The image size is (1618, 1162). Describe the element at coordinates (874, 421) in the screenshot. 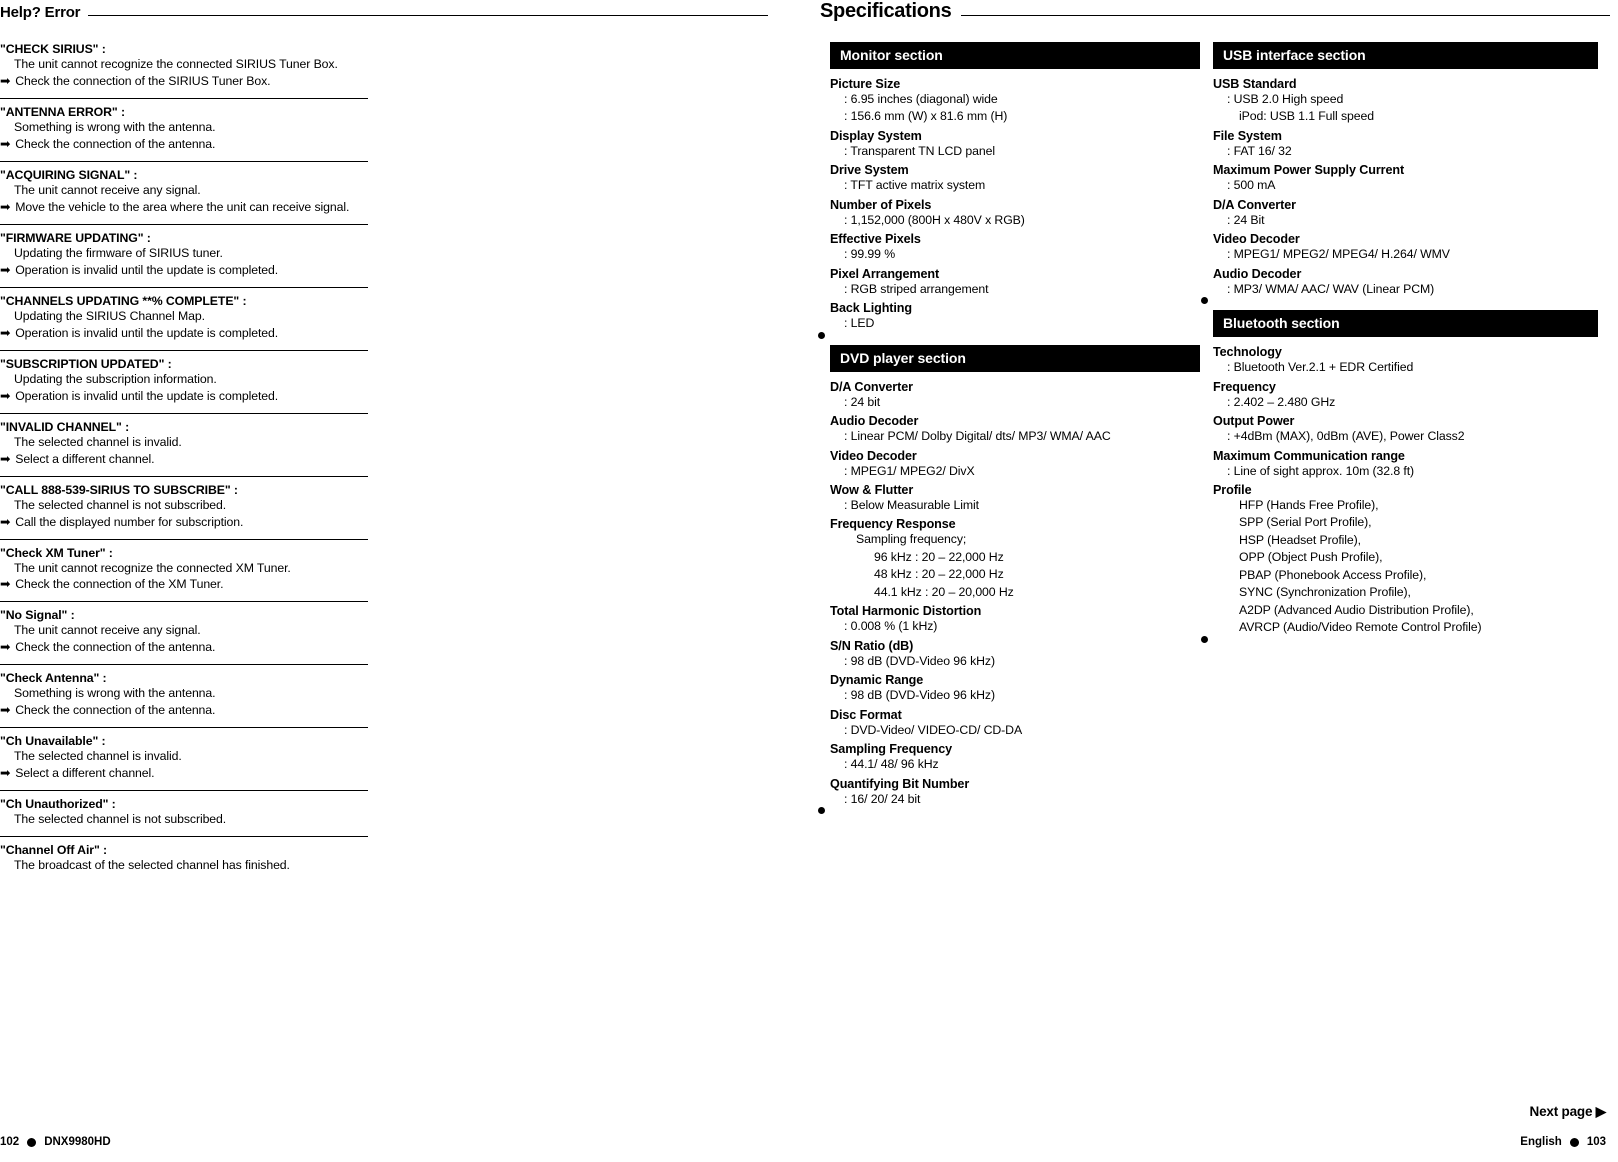

I see `spec-key: Audio Decoder` at that location.